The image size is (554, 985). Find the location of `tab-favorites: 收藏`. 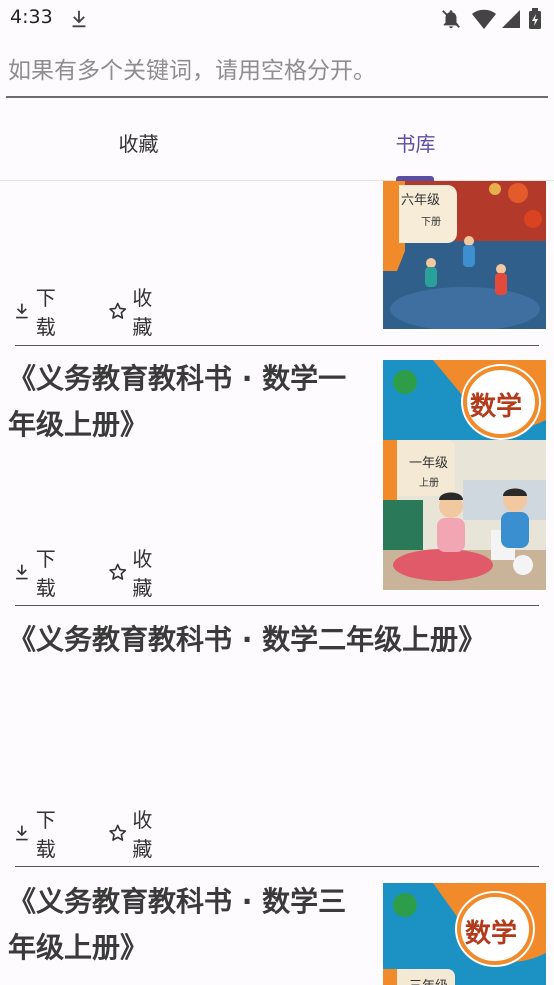

tab-favorites: 收藏 is located at coordinates (138, 144).